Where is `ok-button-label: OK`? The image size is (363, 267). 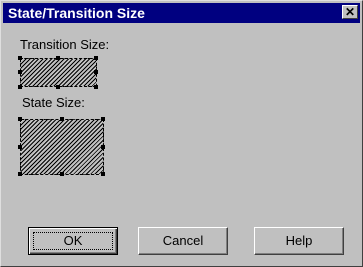
ok-button-label: OK is located at coordinates (73, 241).